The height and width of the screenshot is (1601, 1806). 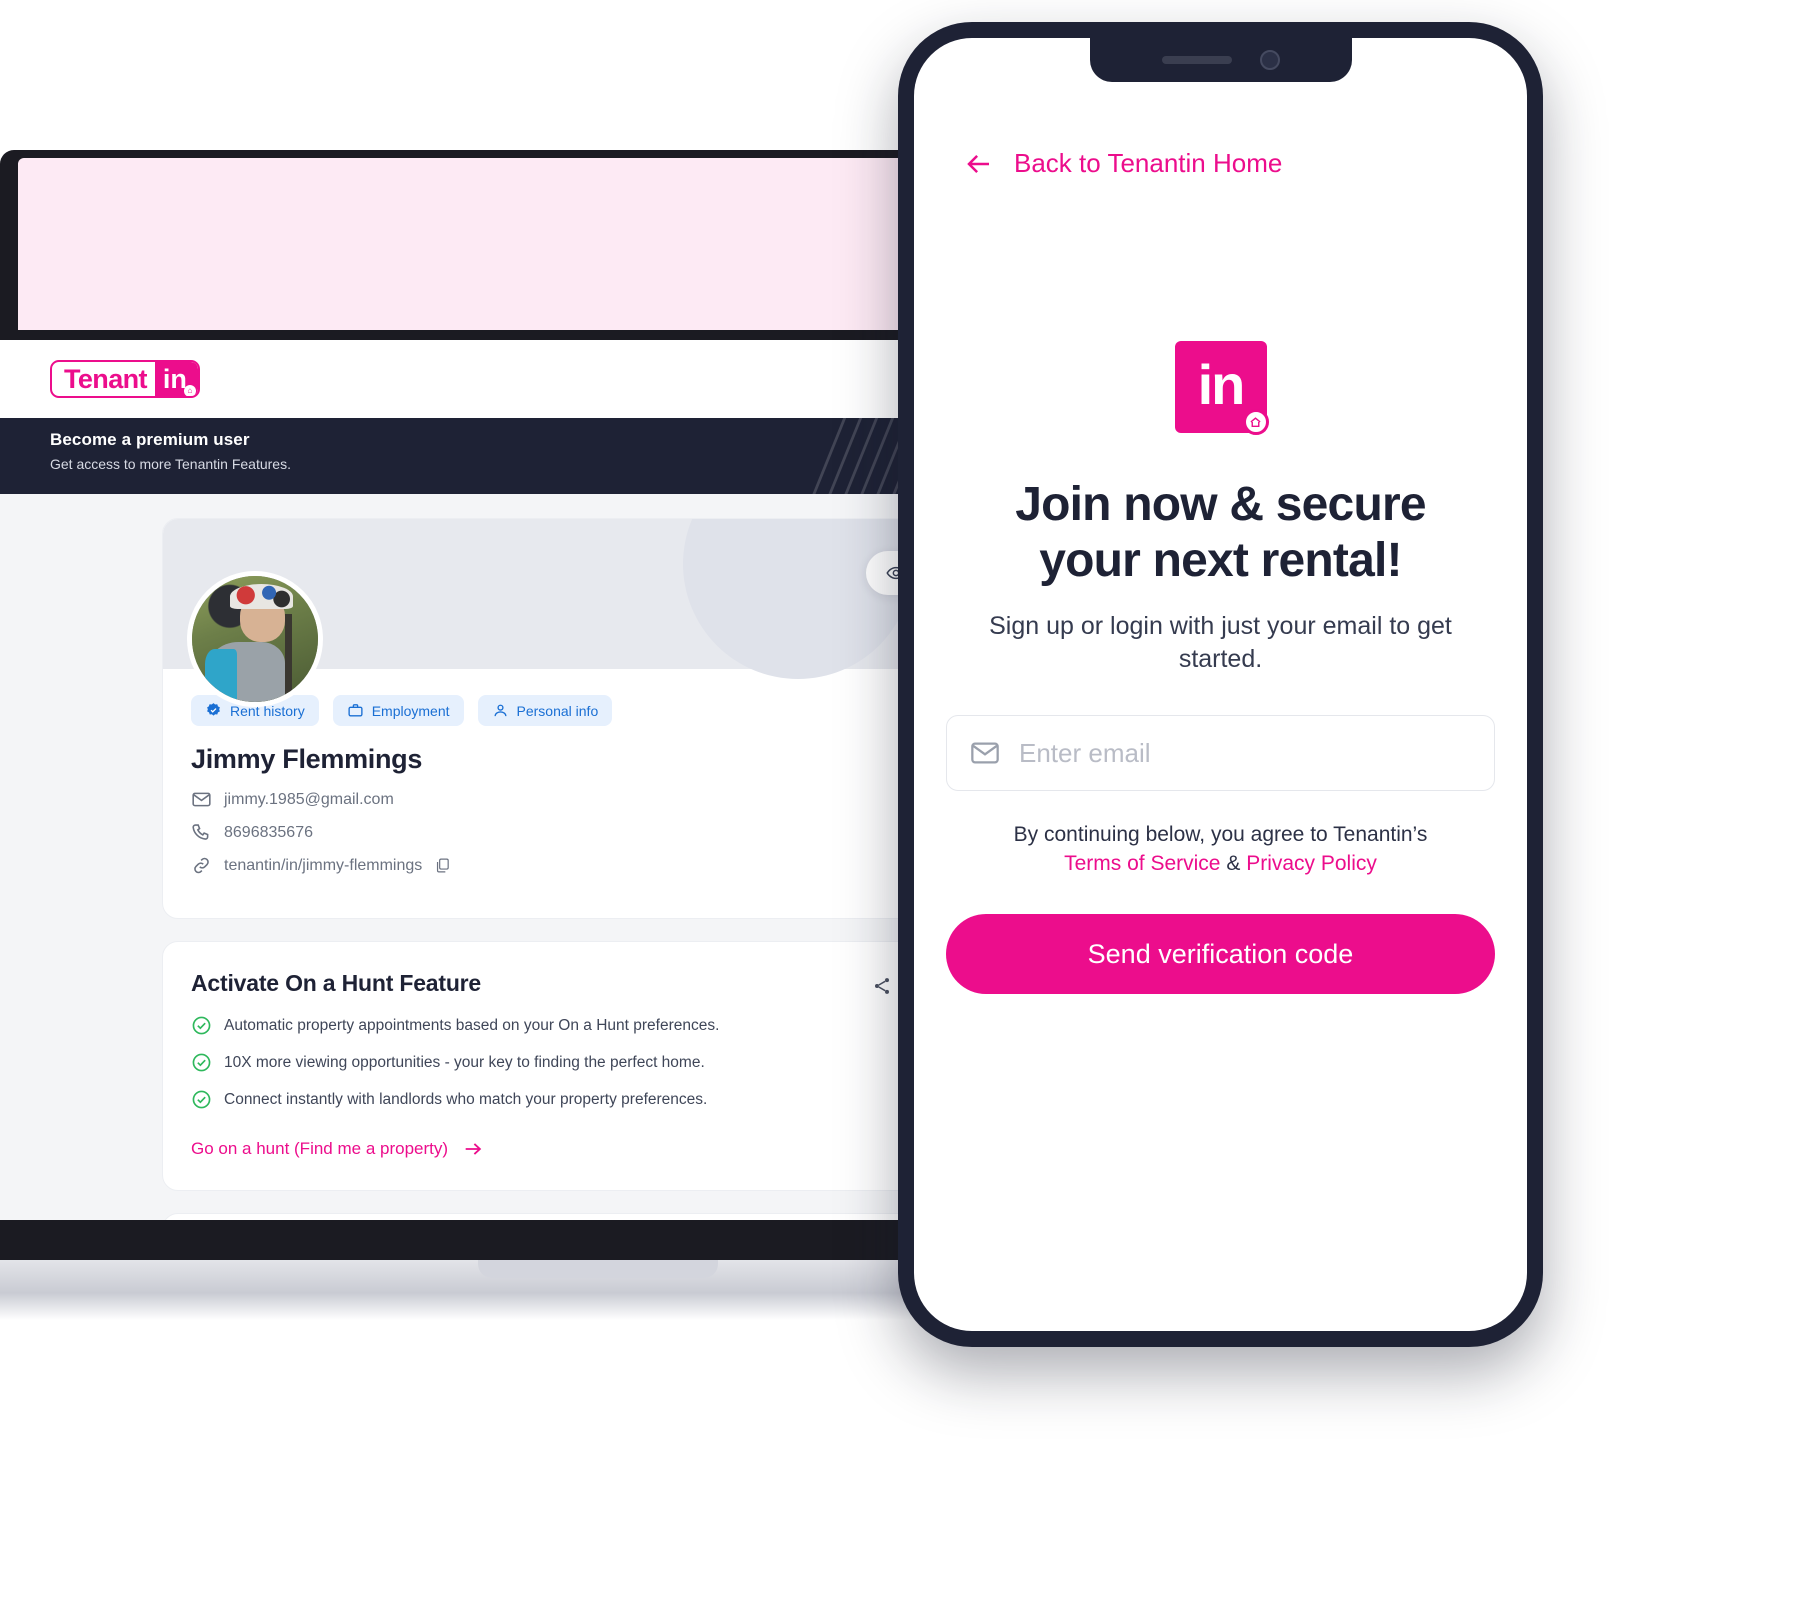 I want to click on phone-notch, so click(x=1220, y=60).